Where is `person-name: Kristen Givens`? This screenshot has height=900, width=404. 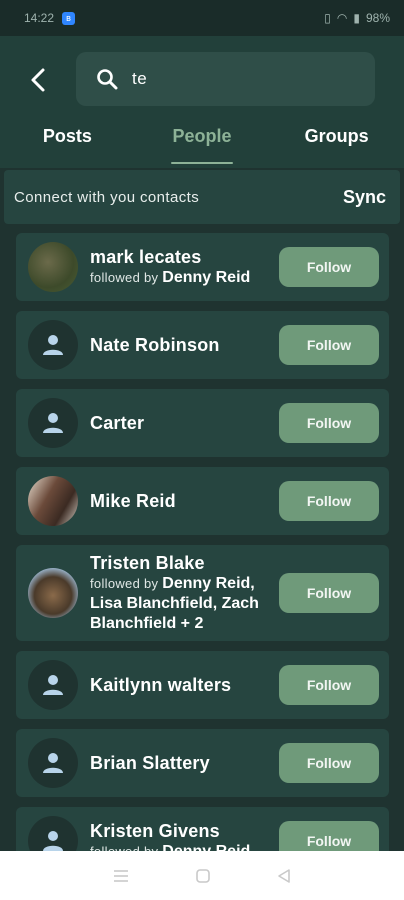 person-name: Kristen Givens is located at coordinates (155, 831).